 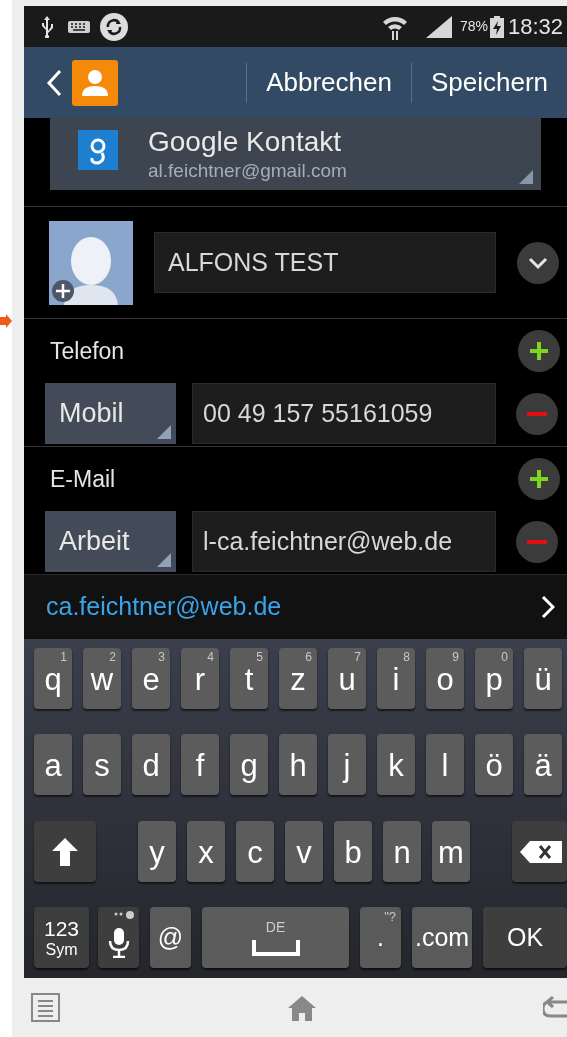 What do you see at coordinates (442, 937) in the screenshot?
I see `keyboard-key: .com` at bounding box center [442, 937].